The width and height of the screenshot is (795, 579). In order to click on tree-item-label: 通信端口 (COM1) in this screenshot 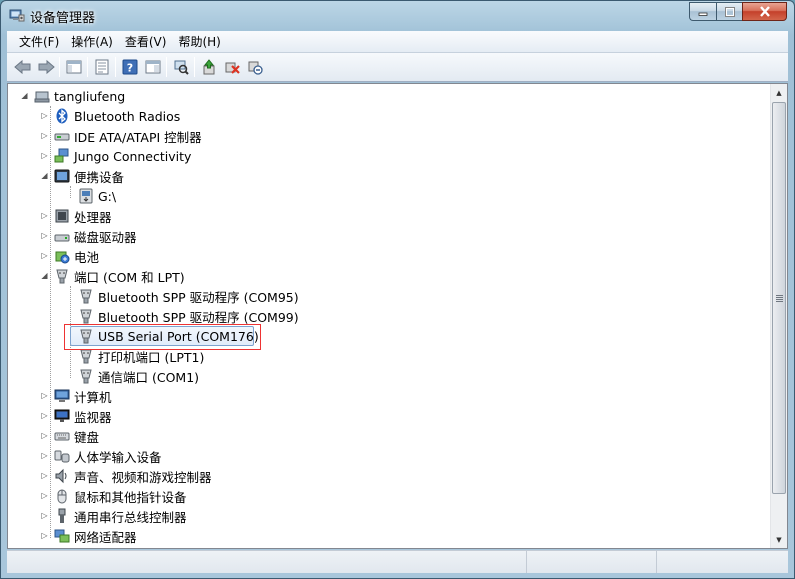, I will do `click(149, 377)`.